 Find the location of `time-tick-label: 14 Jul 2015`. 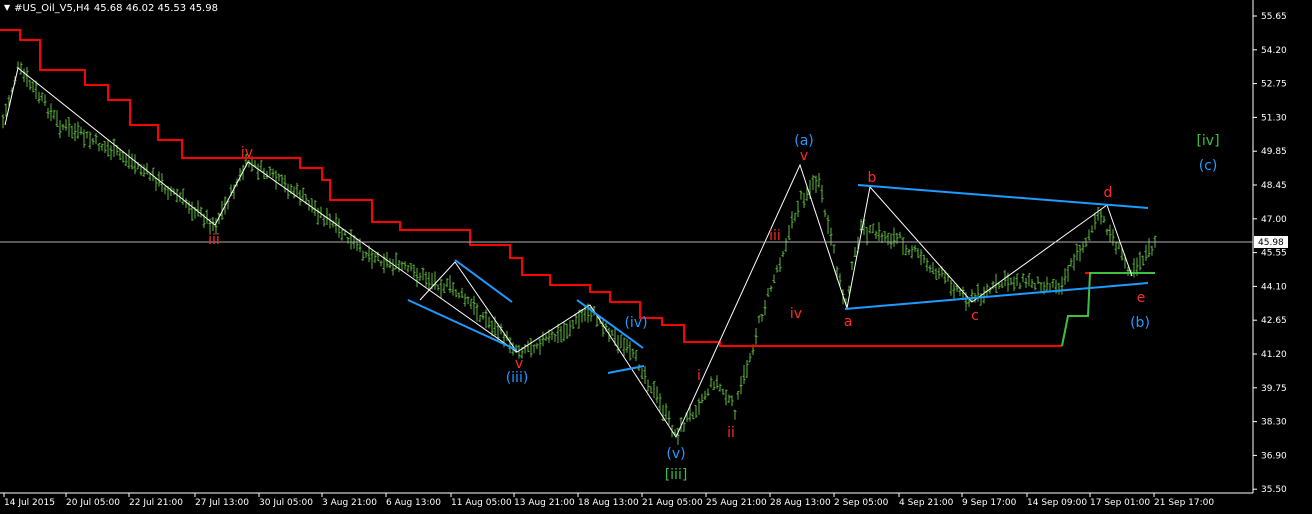

time-tick-label: 14 Jul 2015 is located at coordinates (29, 503).